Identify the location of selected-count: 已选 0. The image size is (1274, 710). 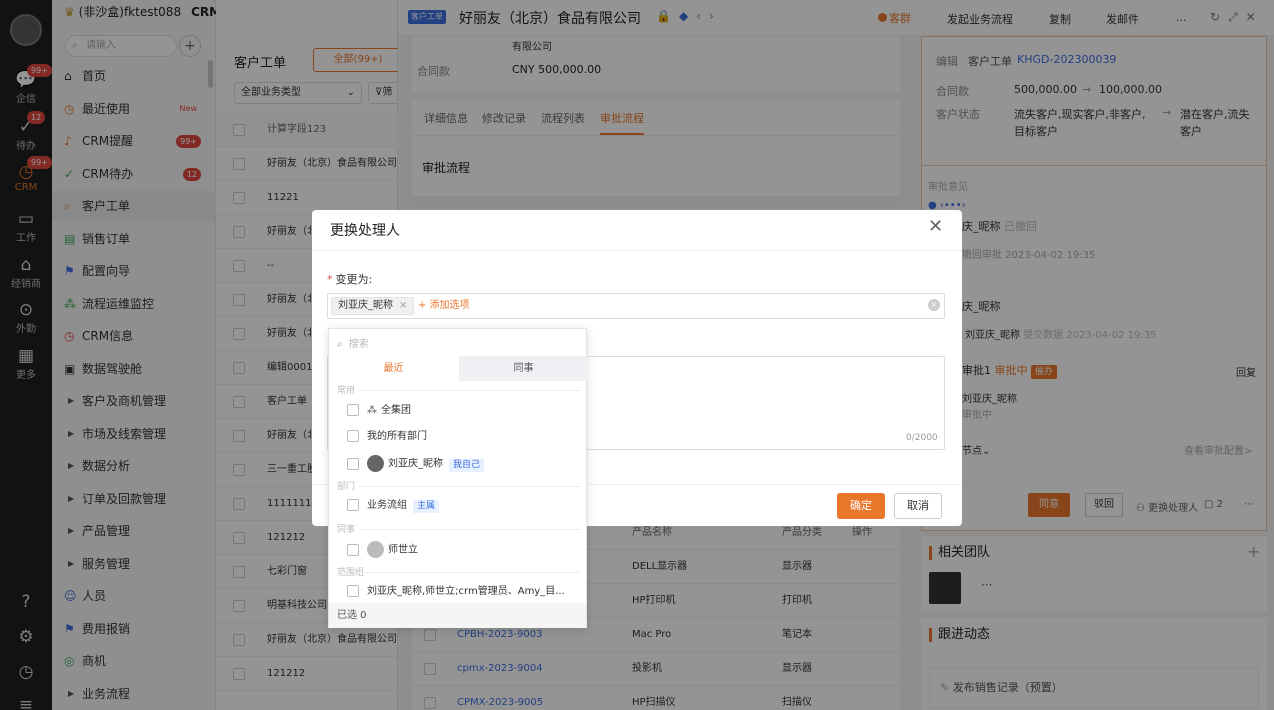
(457, 615).